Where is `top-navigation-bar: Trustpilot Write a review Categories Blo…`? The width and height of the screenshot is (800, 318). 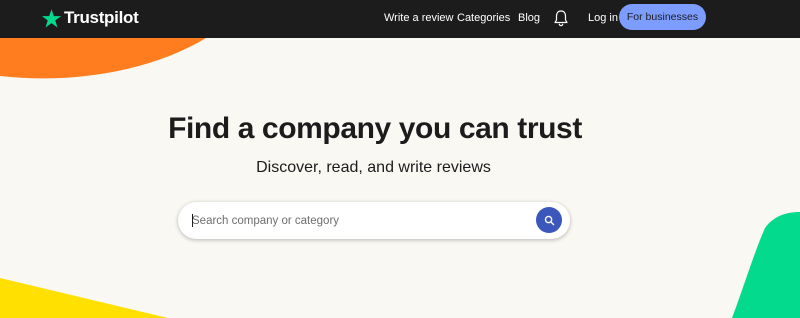
top-navigation-bar: Trustpilot Write a review Categories Blo… is located at coordinates (400, 19).